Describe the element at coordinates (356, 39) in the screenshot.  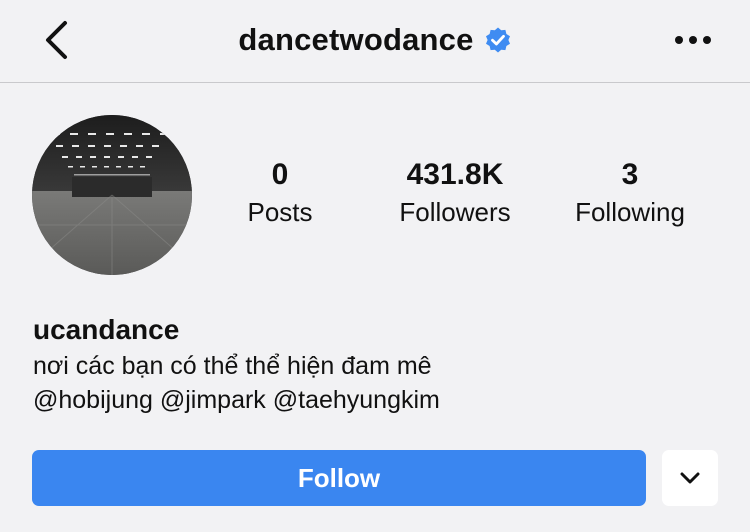
I see `profile-username-title: dancetwodance` at that location.